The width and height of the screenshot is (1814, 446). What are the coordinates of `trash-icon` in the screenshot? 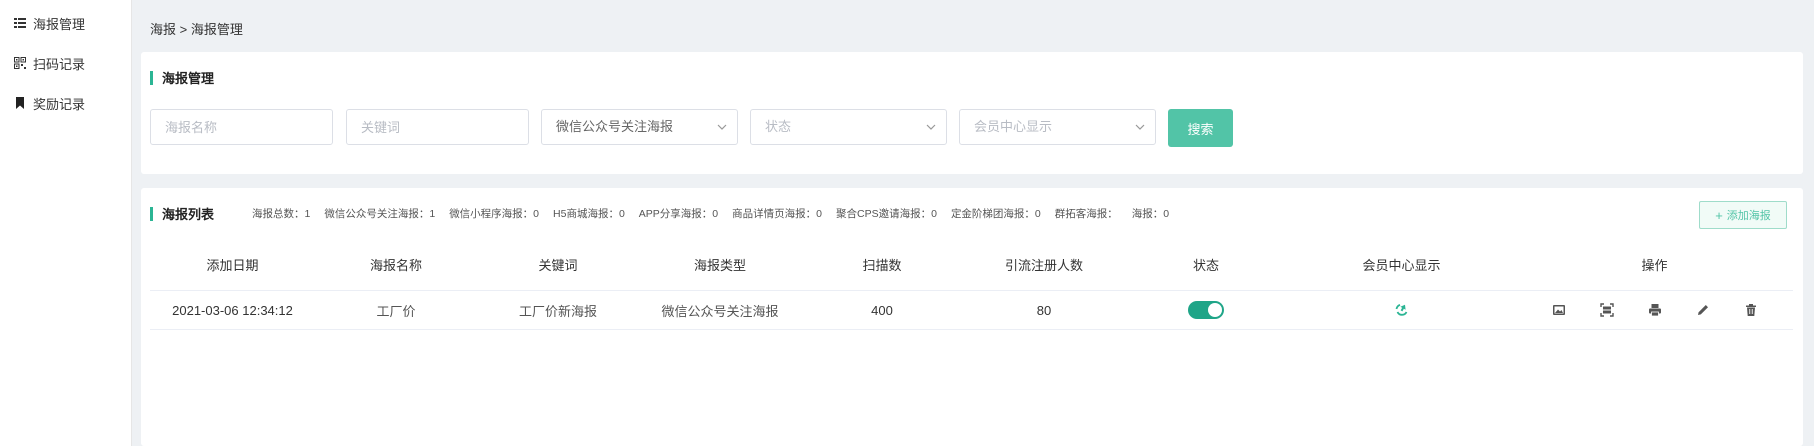 It's located at (1750, 310).